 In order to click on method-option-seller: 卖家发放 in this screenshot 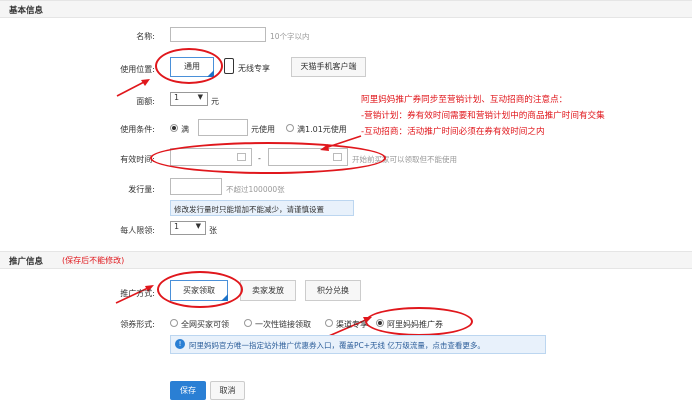, I will do `click(268, 290)`.